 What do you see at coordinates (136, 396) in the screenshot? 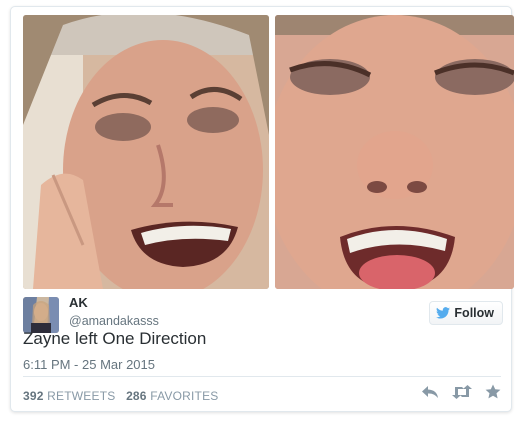
I see `favorites-count: 286` at bounding box center [136, 396].